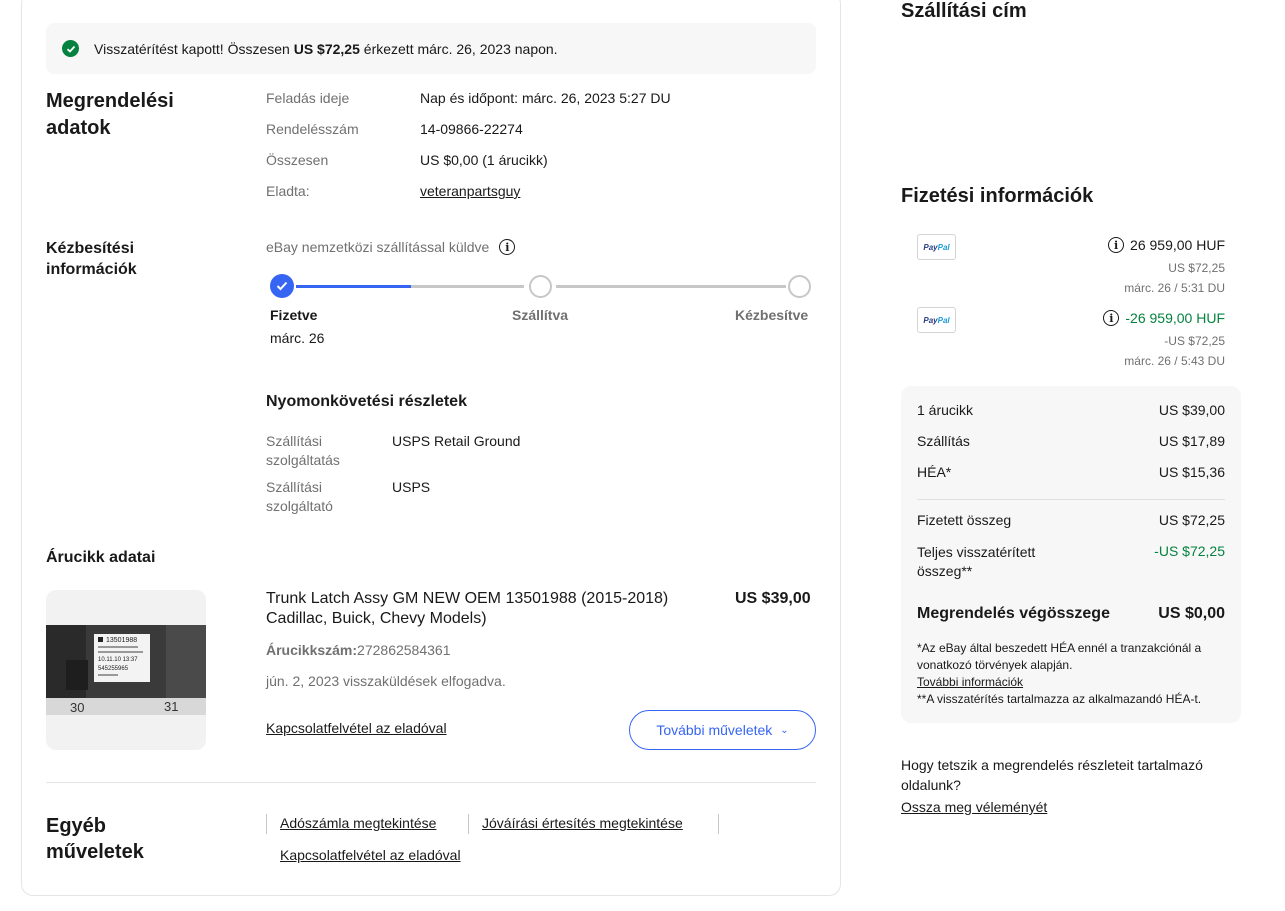 This screenshot has height=911, width=1285. I want to click on tracking-row-carrier: Szállítási szolgáltató USPS, so click(348, 496).